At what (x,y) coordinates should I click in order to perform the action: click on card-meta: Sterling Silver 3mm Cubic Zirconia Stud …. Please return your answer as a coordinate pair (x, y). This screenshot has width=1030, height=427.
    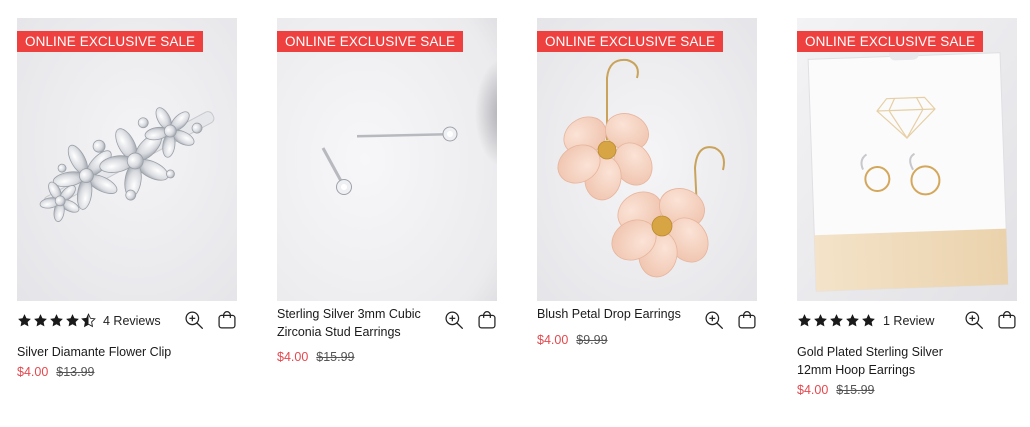
    Looking at the image, I should click on (387, 323).